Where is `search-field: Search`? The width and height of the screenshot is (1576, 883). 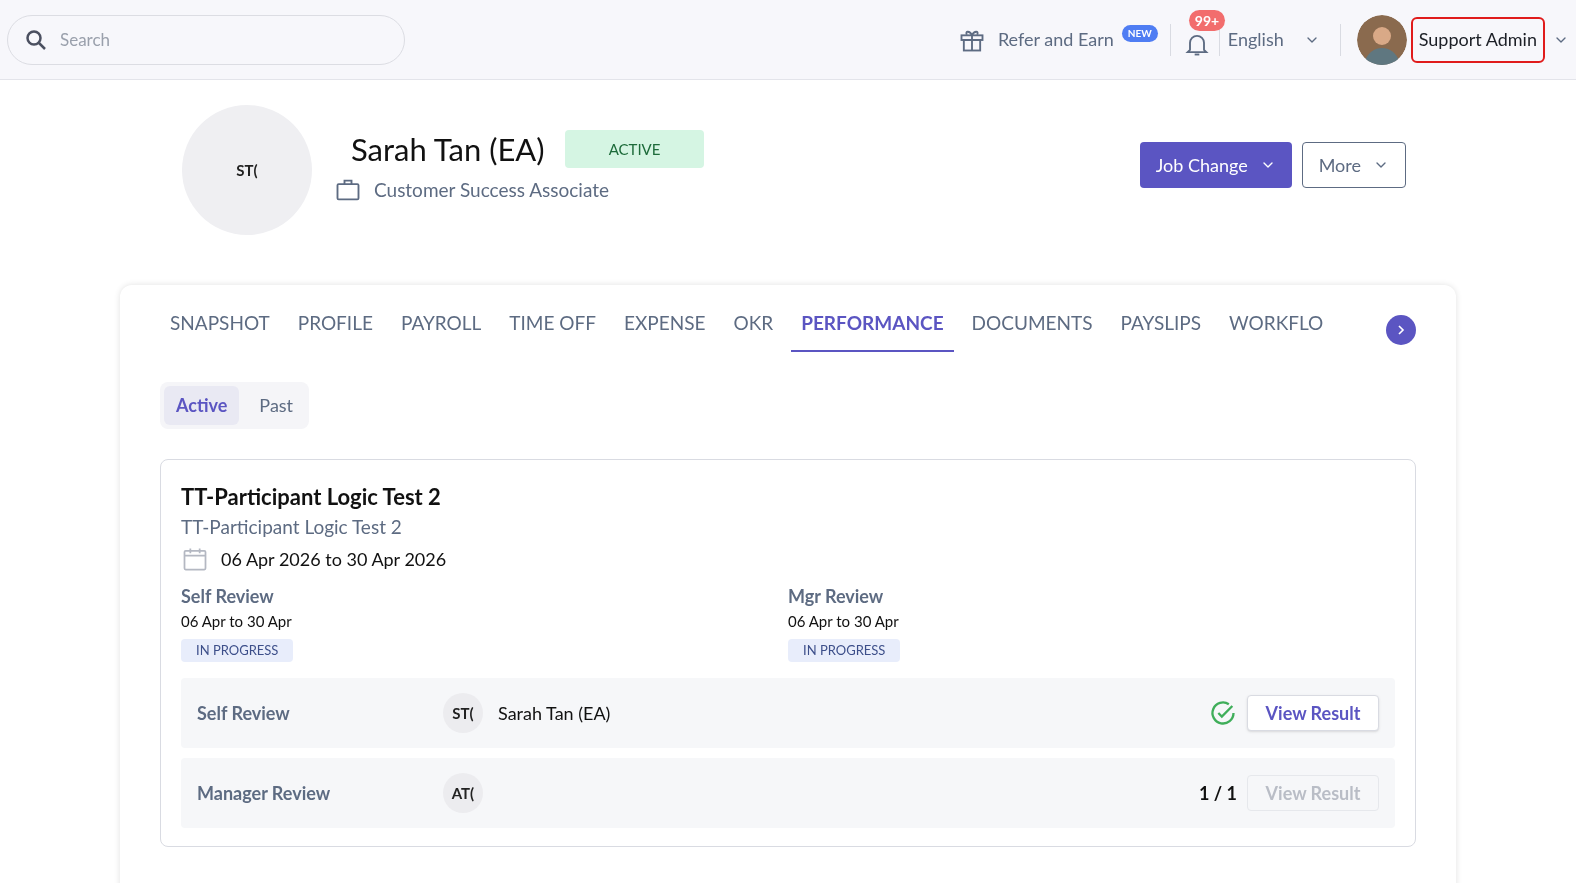 search-field: Search is located at coordinates (206, 39).